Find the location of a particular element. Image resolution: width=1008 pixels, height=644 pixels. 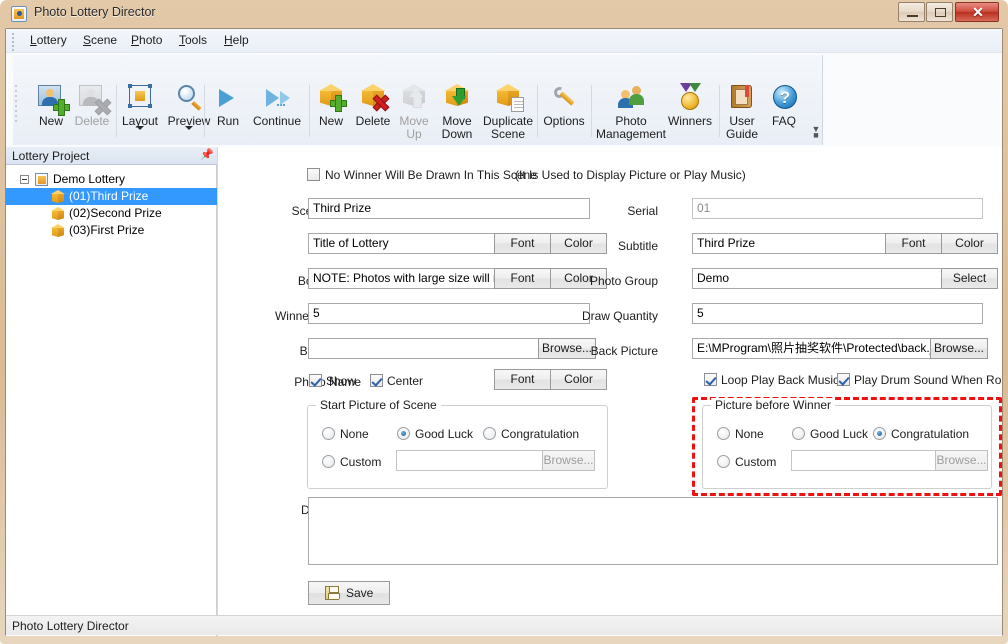

photo-name-center-checkbox is located at coordinates (376, 380).